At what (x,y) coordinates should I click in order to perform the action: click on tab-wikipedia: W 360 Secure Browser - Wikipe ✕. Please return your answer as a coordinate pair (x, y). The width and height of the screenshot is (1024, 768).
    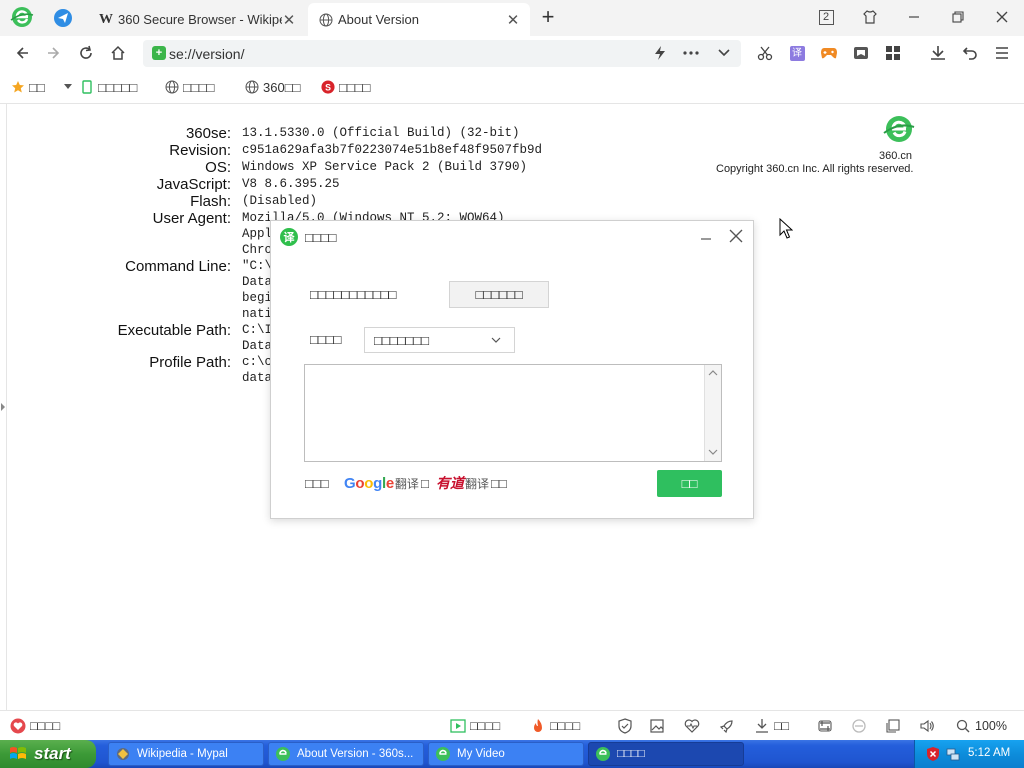
    Looking at the image, I should click on (197, 19).